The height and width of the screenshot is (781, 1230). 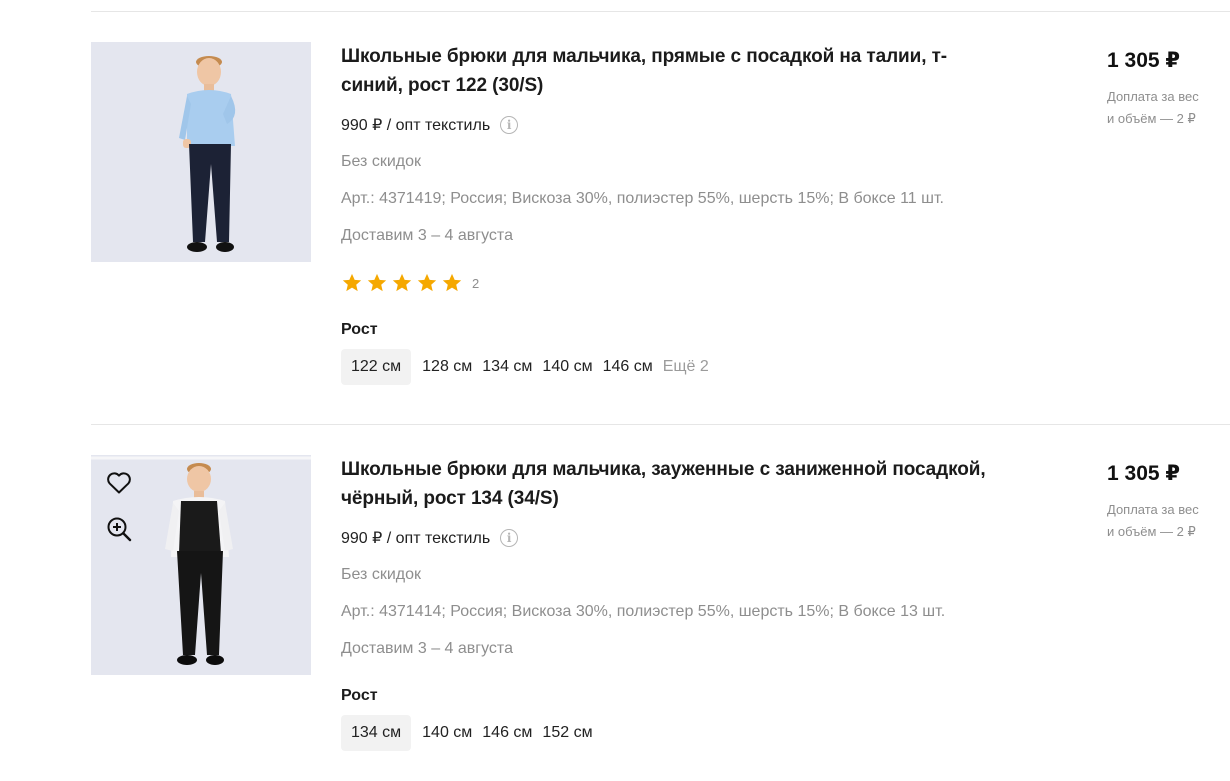 I want to click on price-column-1: 1 305 ₽ Доплата за вес и объём — 2 ₽, so click(x=1167, y=86).